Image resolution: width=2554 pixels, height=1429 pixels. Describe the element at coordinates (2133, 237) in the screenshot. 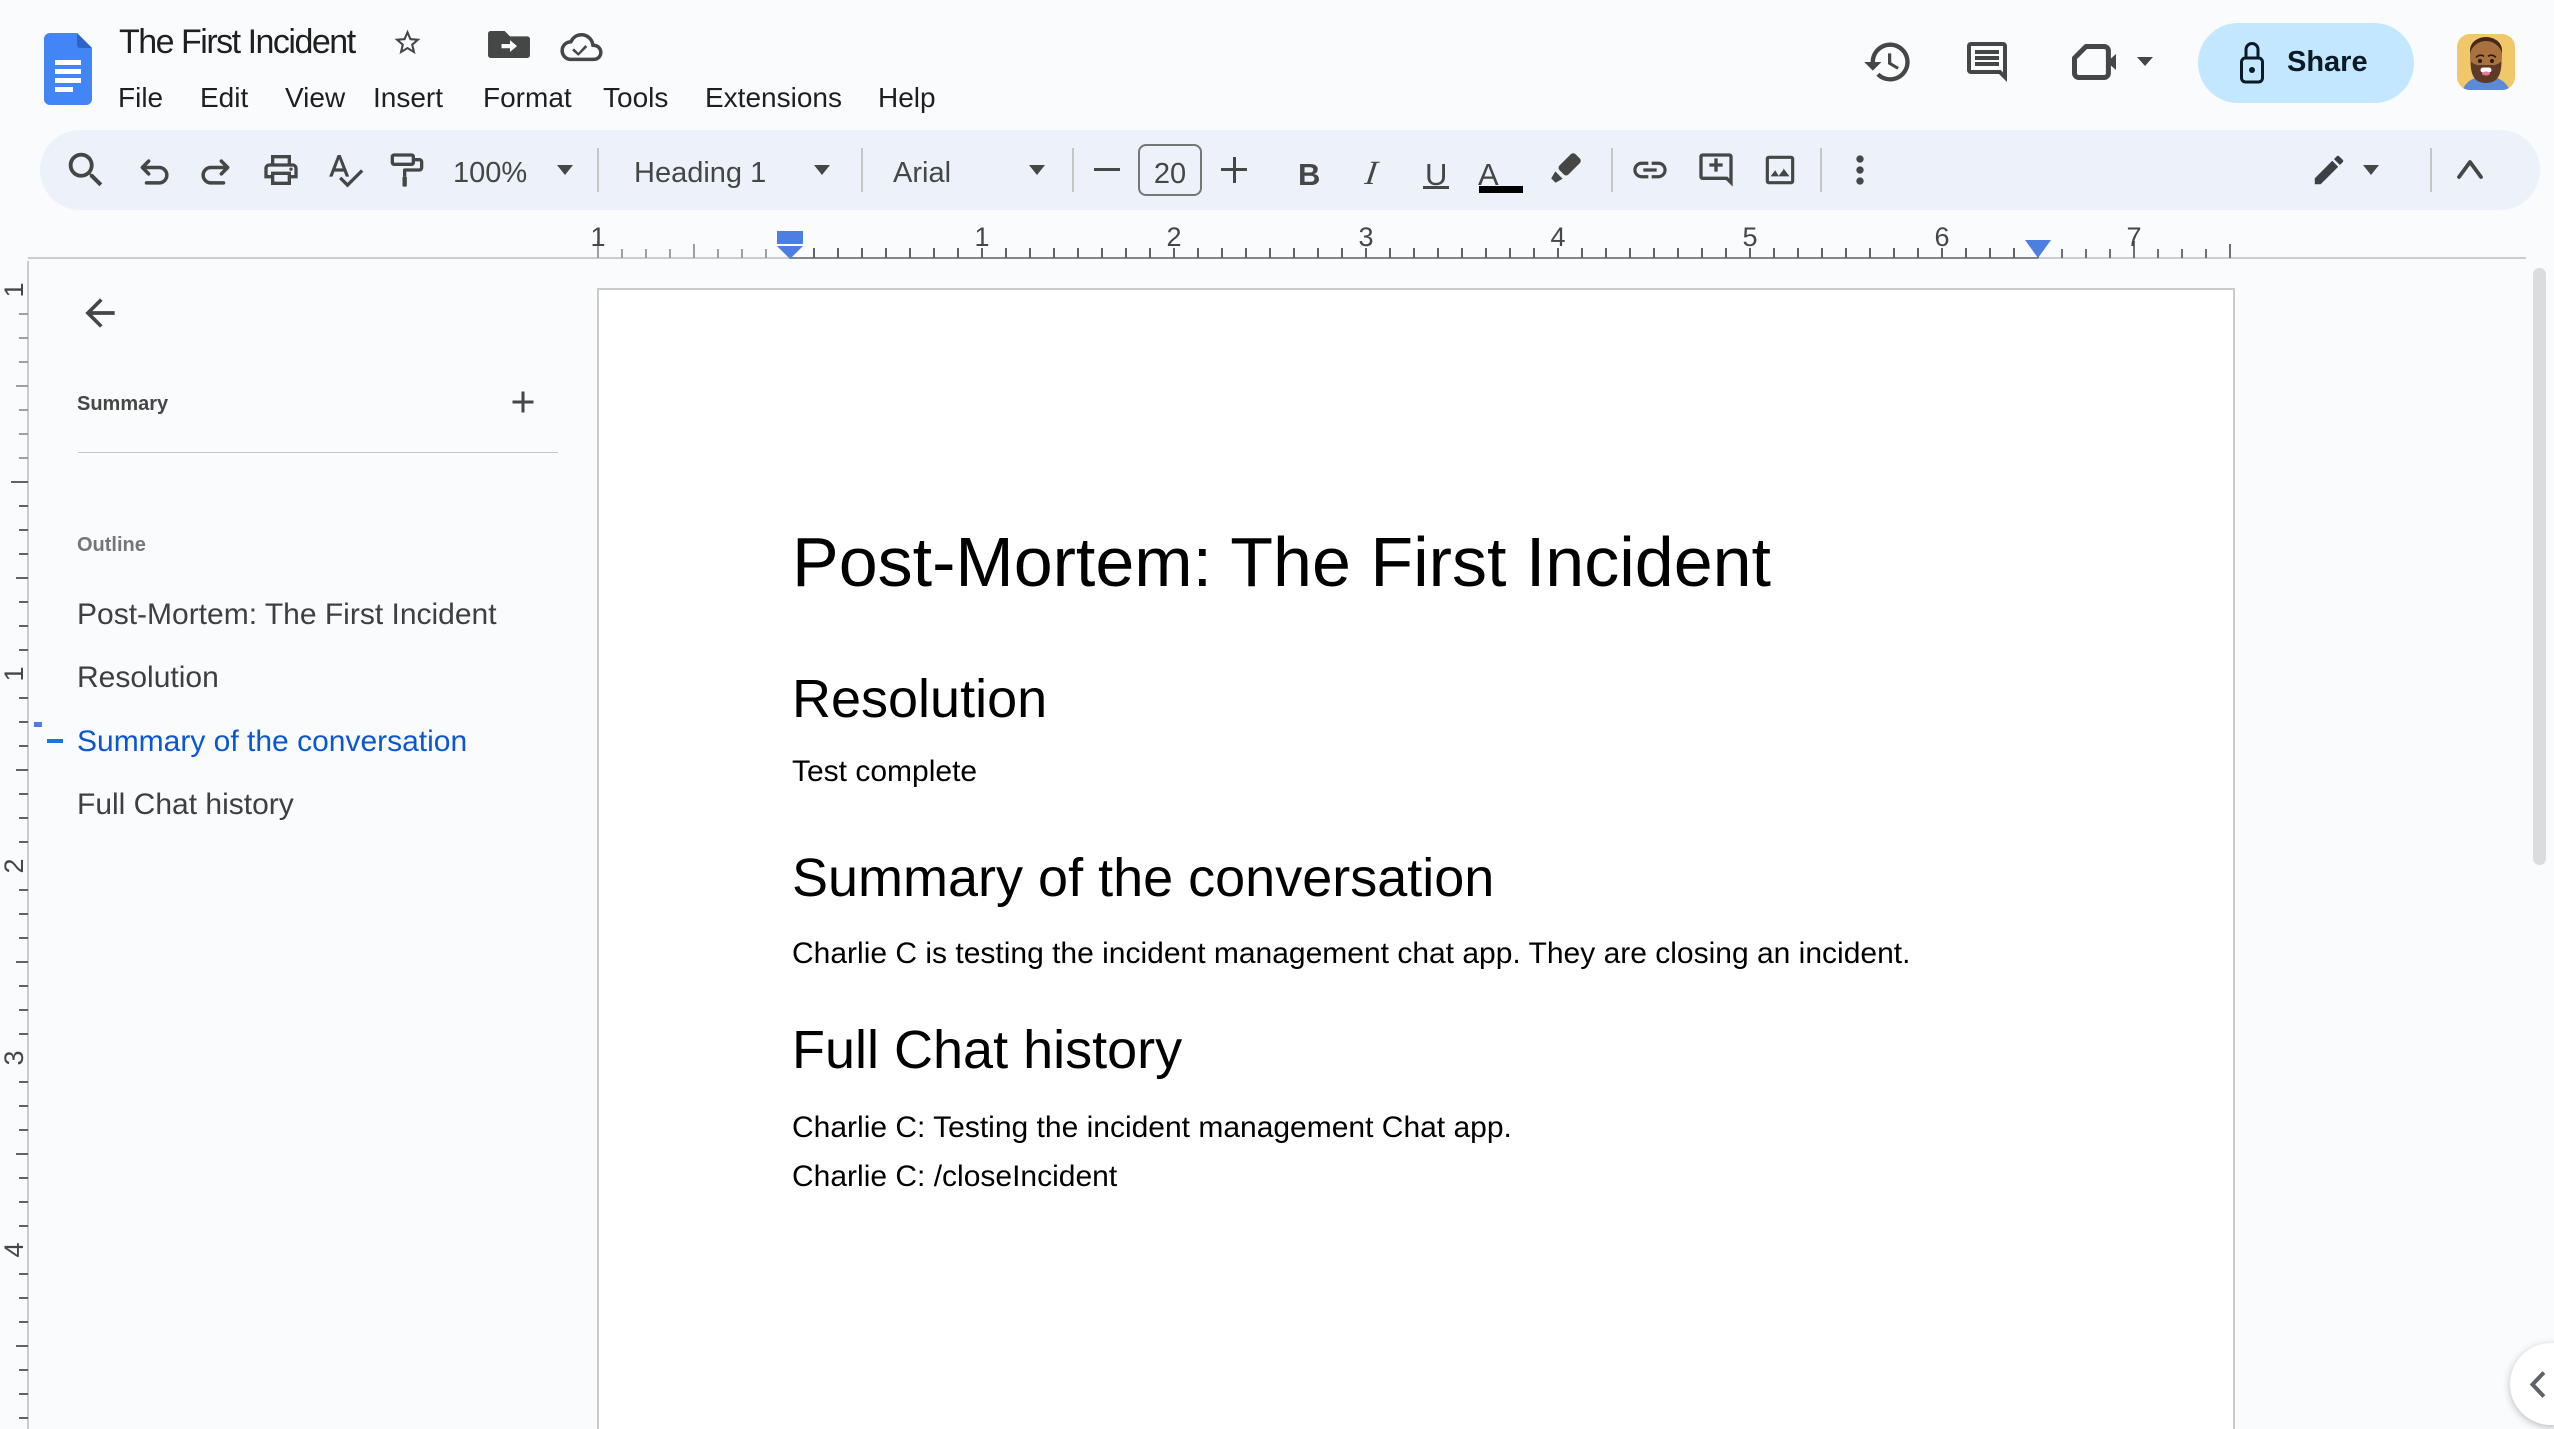

I see `svg-text: 7` at that location.